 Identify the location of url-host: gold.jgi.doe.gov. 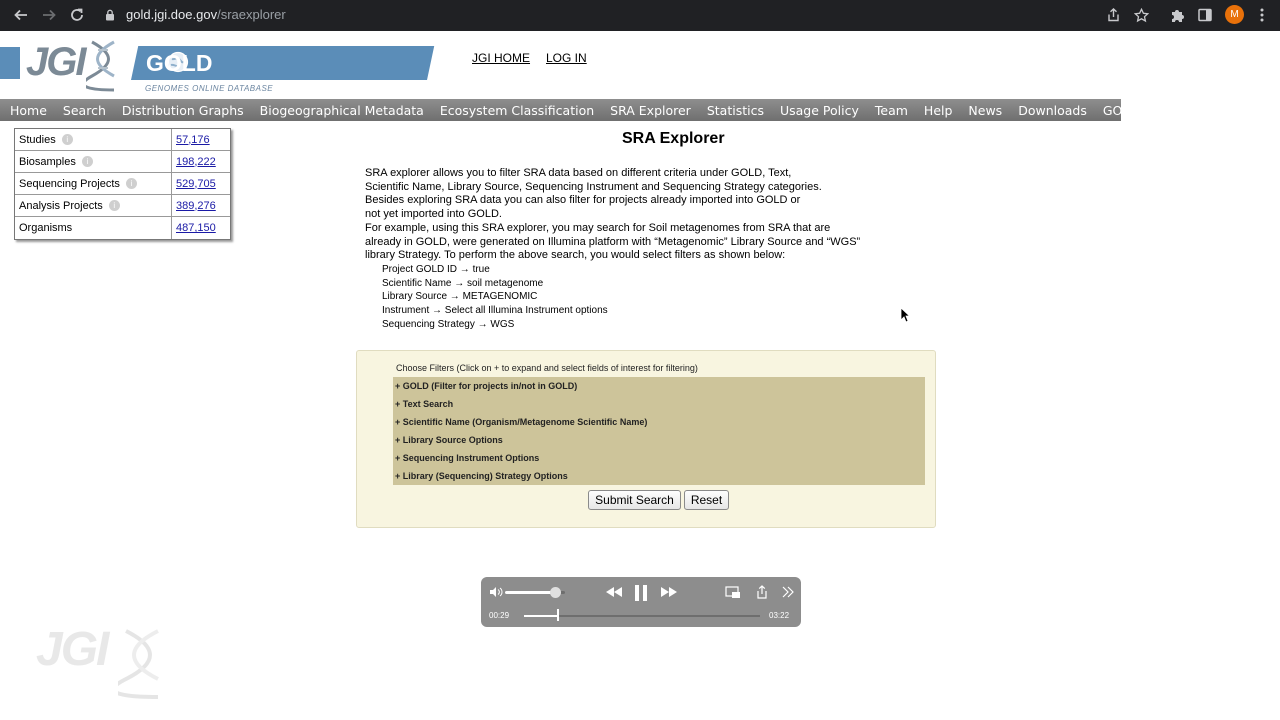
(172, 14).